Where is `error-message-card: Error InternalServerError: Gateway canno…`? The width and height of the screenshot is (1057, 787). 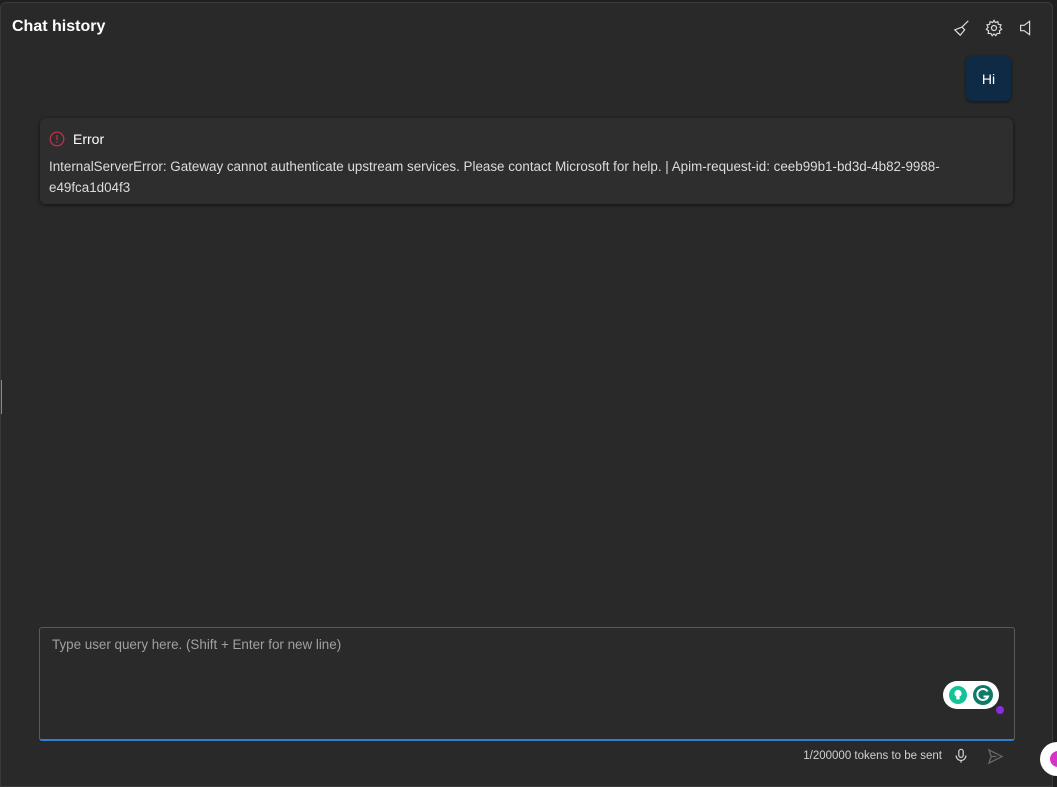 error-message-card: Error InternalServerError: Gateway canno… is located at coordinates (526, 161).